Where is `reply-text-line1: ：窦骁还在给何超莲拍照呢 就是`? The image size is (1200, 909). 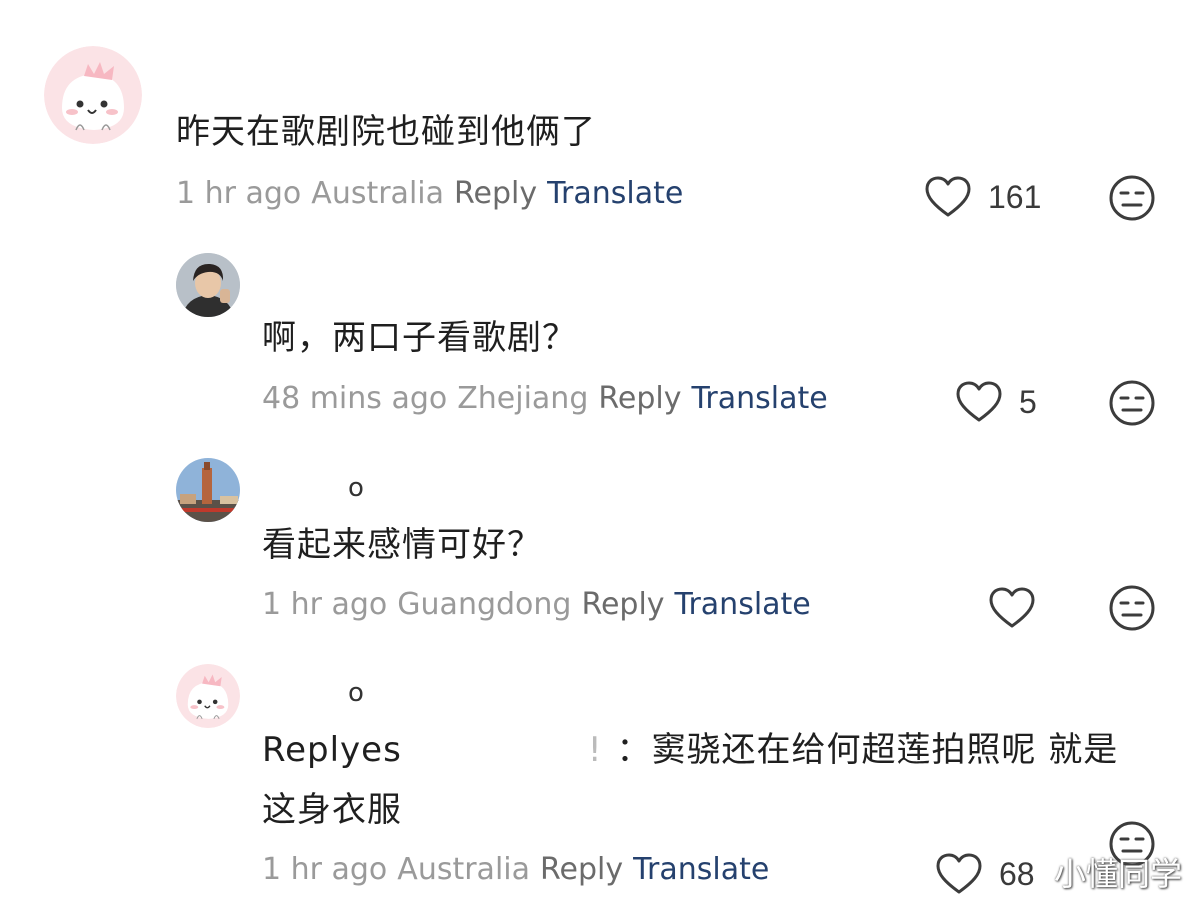
reply-text-line1: ：窦骁还在给何超莲拍照呢 就是 is located at coordinates (867, 750).